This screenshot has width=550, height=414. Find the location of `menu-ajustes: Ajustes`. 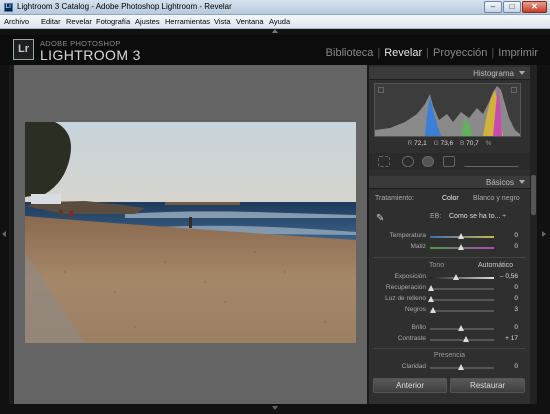

menu-ajustes: Ajustes is located at coordinates (147, 21).